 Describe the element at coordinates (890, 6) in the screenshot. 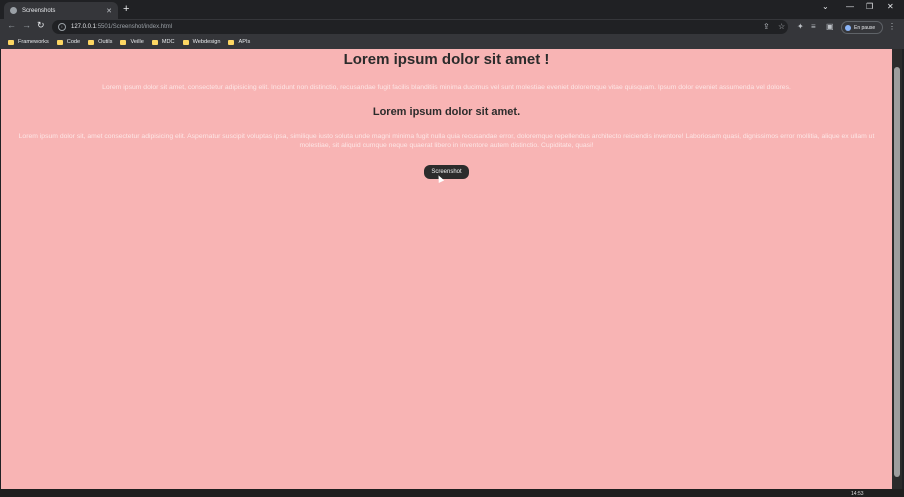

I see `close-window-icon: ✕` at that location.